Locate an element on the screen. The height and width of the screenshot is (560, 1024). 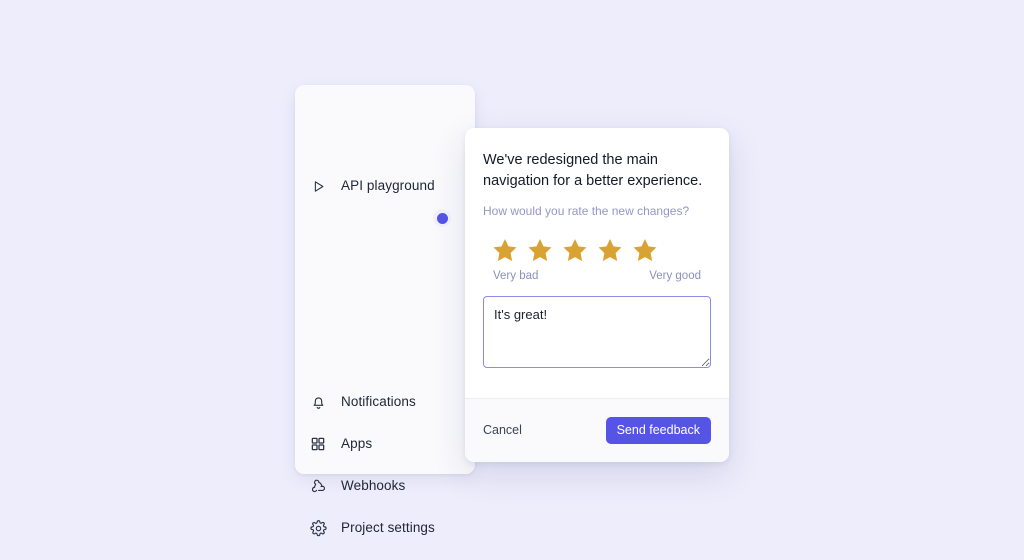
sidebar-item-label: Notifications is located at coordinates (378, 402).